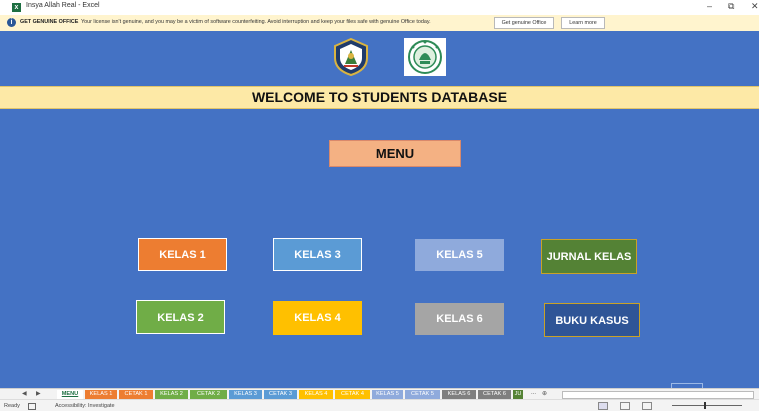 This screenshot has width=759, height=411. What do you see at coordinates (709, 6) in the screenshot?
I see `minimize-button: –` at bounding box center [709, 6].